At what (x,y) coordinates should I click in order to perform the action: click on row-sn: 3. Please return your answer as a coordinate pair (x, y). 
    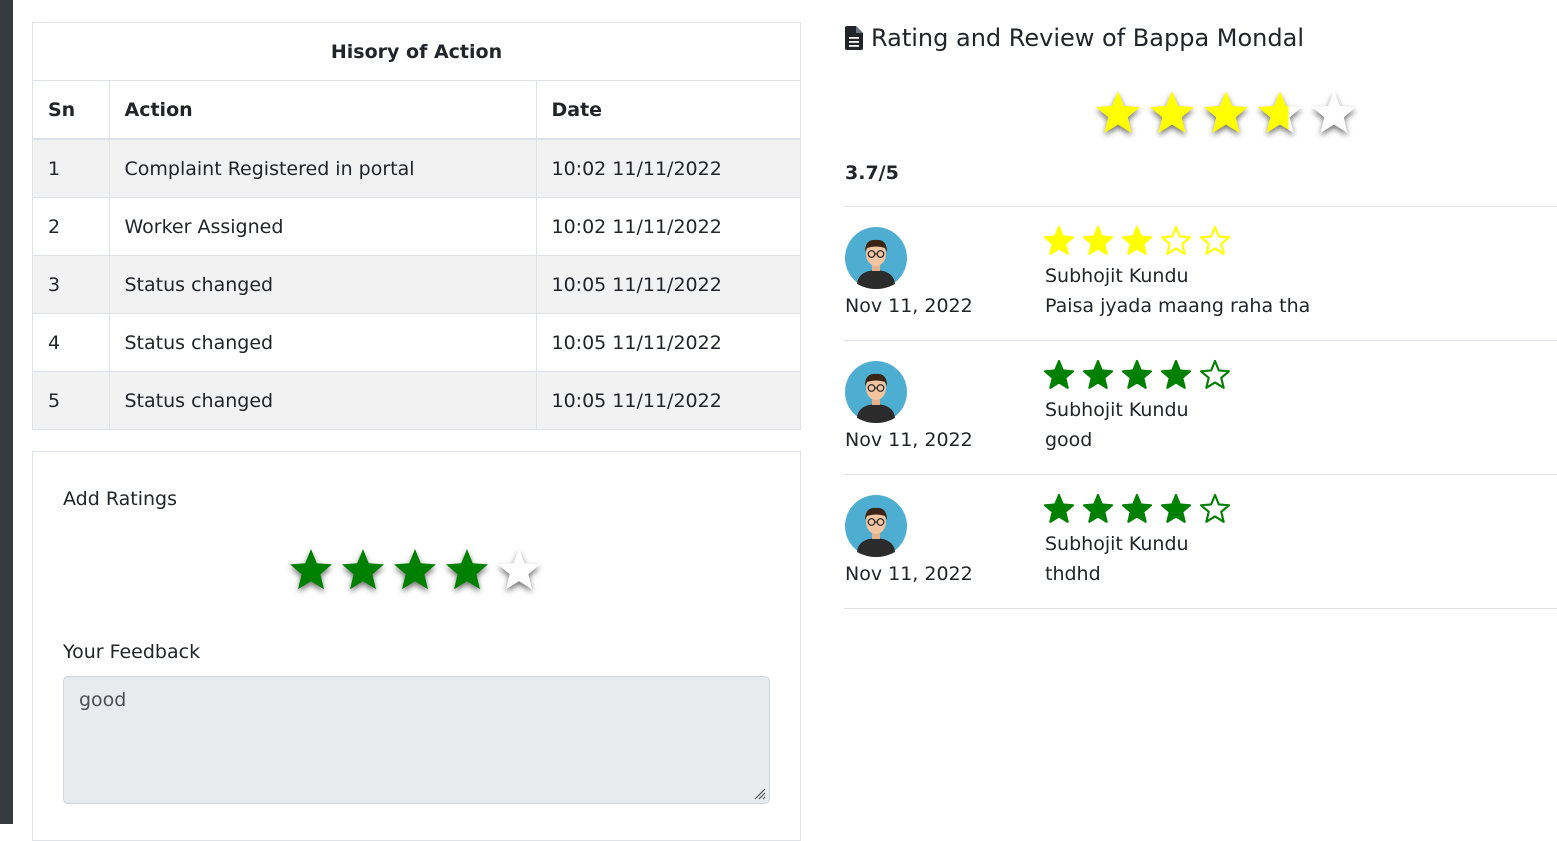
    Looking at the image, I should click on (71, 284).